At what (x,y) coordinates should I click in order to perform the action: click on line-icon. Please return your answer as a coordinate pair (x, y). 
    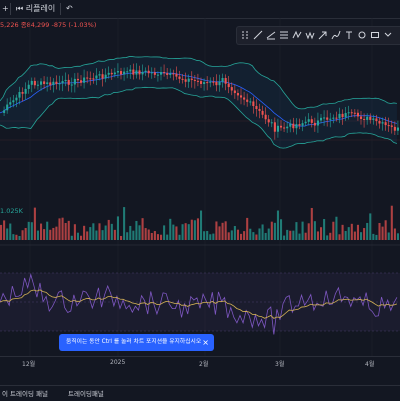
    Looking at the image, I should click on (258, 35).